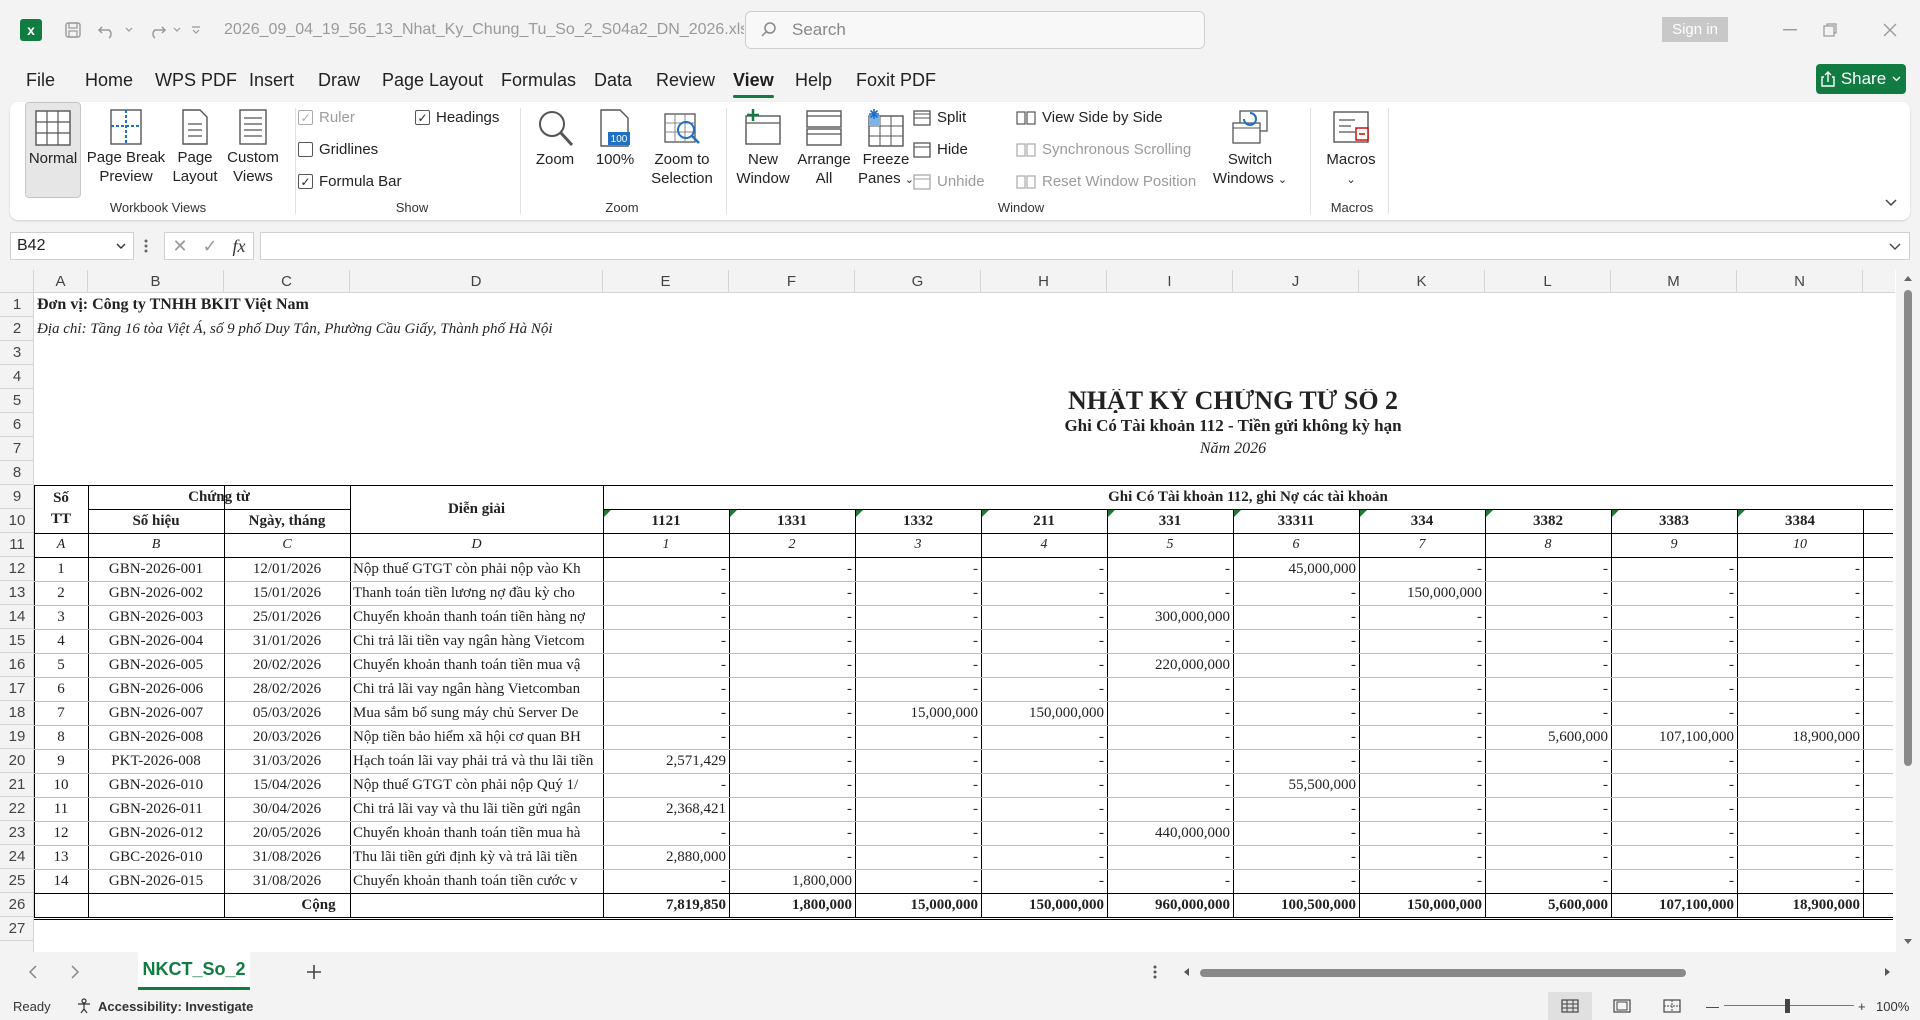  Describe the element at coordinates (1085, 246) in the screenshot. I see `formula-input` at that location.